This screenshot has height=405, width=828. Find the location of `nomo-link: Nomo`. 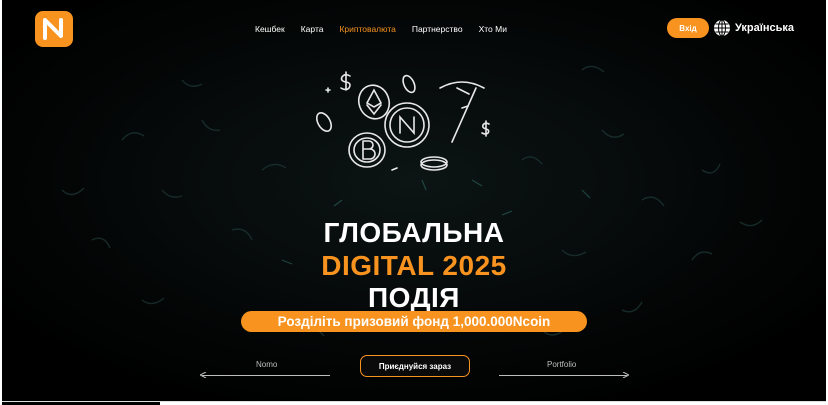

nomo-link: Nomo is located at coordinates (266, 364).